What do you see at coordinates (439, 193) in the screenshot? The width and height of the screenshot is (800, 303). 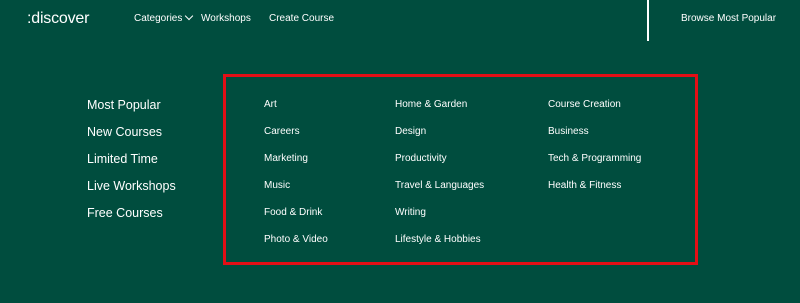 I see `category-travel-languages: Travel & Languages` at bounding box center [439, 193].